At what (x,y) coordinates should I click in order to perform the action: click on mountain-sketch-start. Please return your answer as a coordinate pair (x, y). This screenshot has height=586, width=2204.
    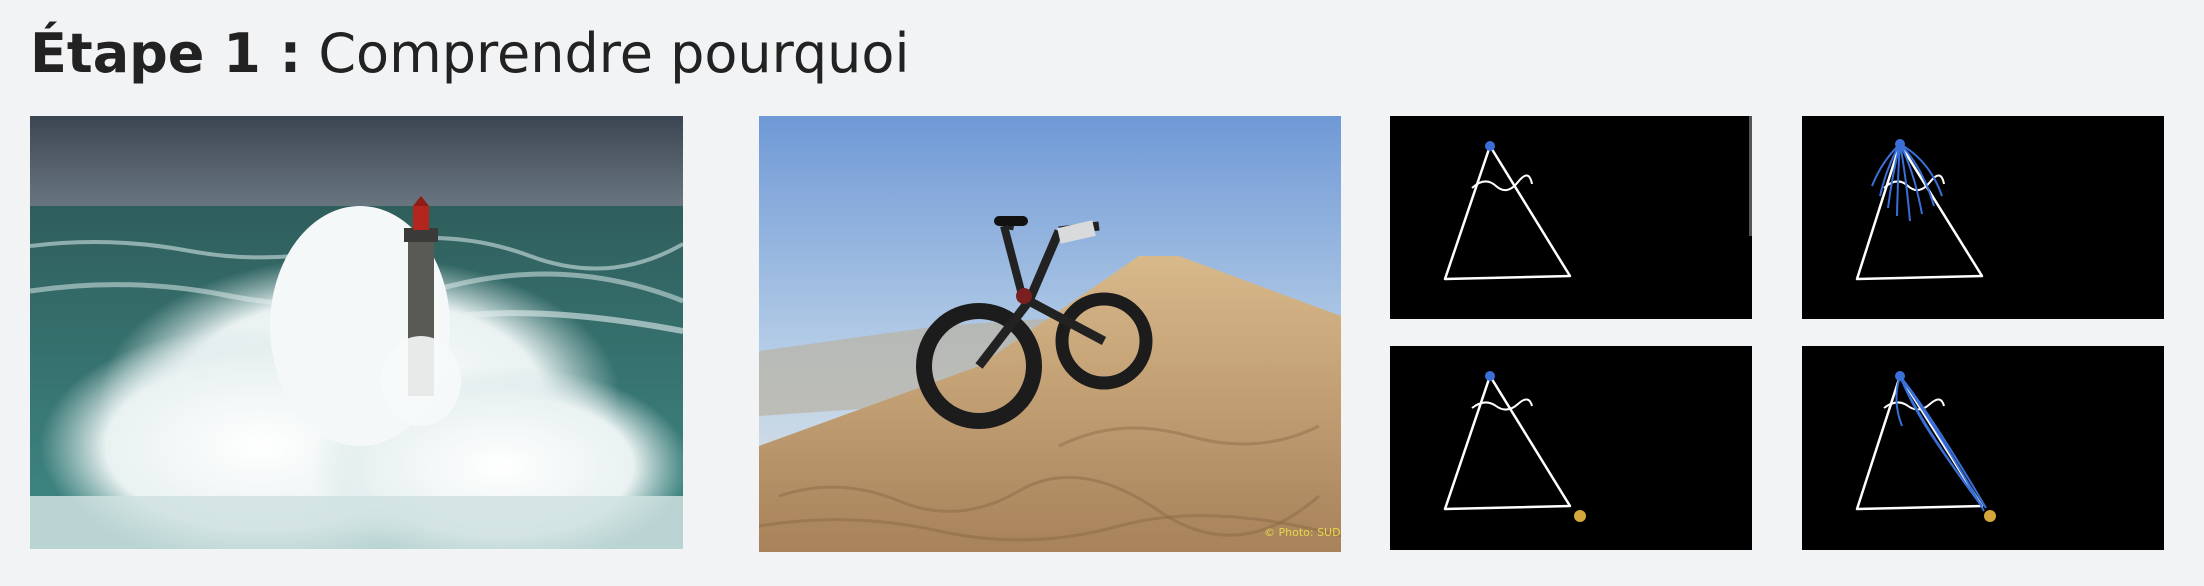
    Looking at the image, I should click on (1571, 217).